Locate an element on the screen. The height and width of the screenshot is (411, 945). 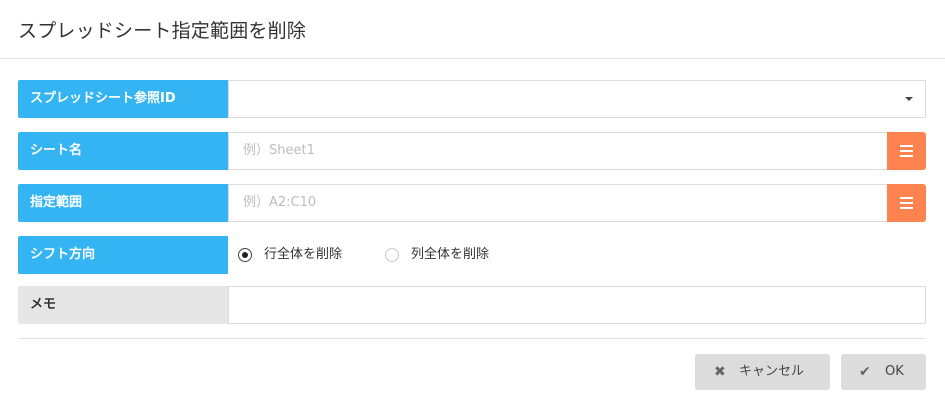
memo-input is located at coordinates (577, 305).